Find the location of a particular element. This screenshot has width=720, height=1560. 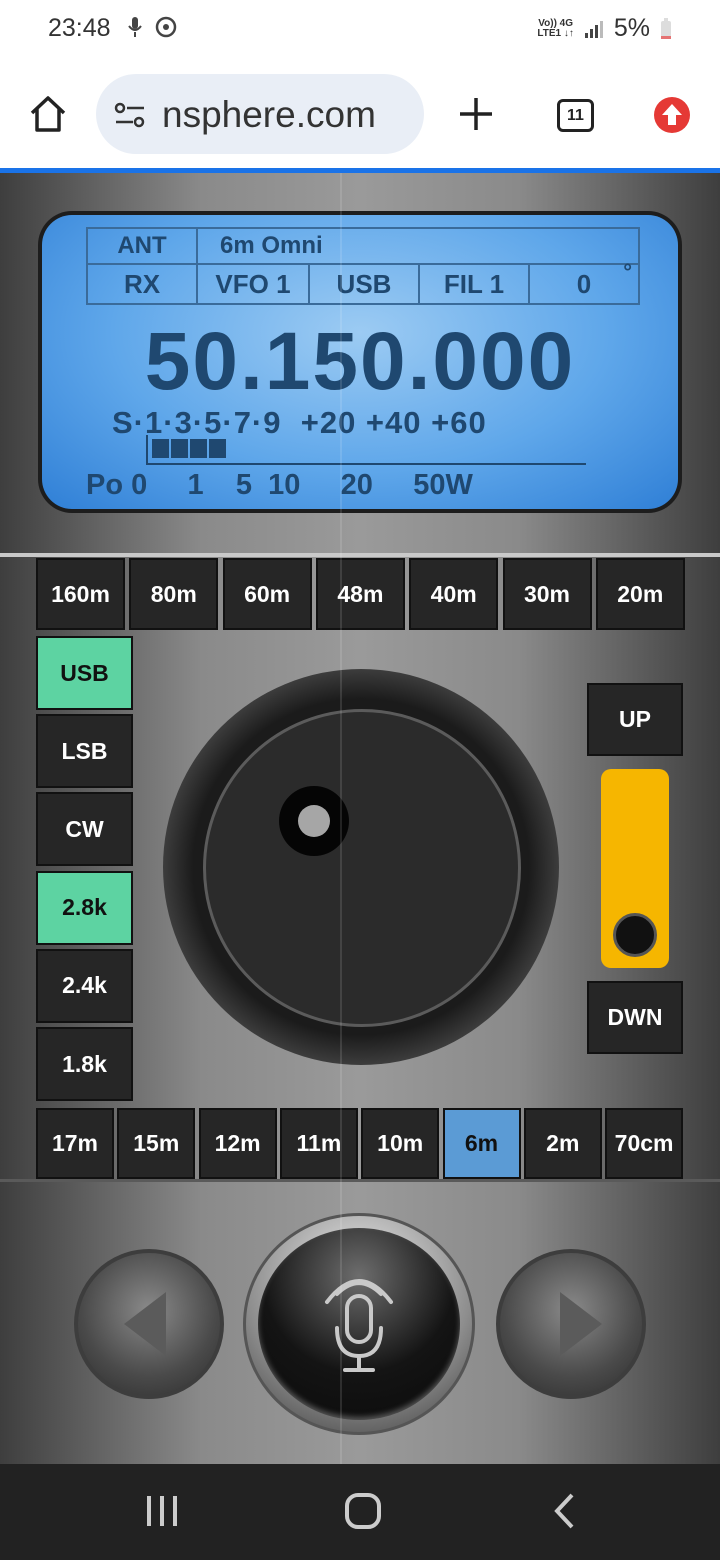

sync-status-icon is located at coordinates (166, 30).